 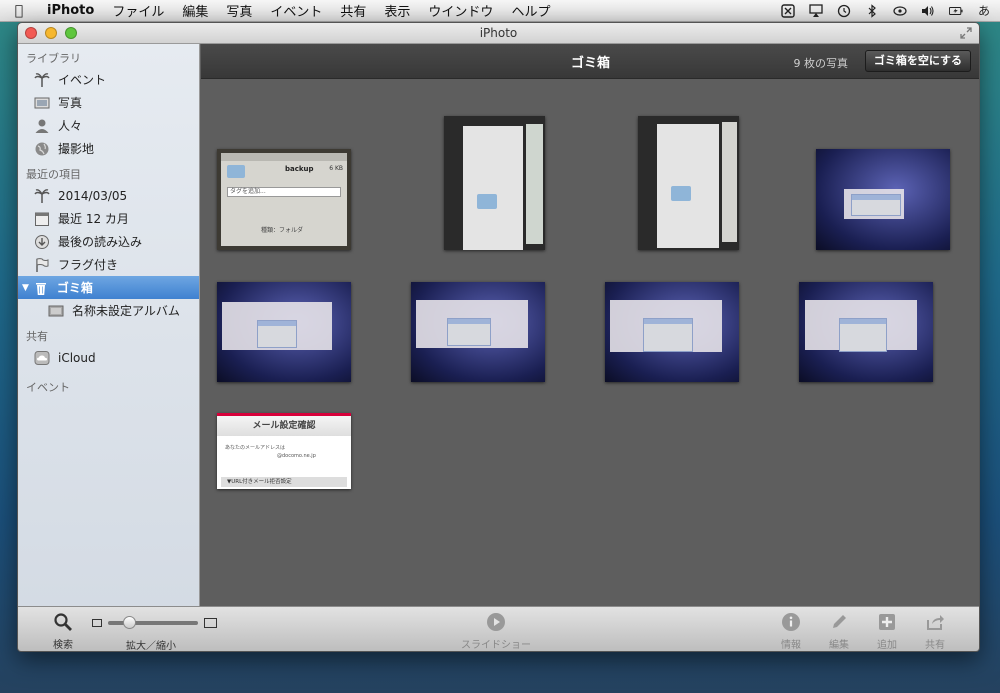 I want to click on pencil-icon, so click(x=839, y=622).